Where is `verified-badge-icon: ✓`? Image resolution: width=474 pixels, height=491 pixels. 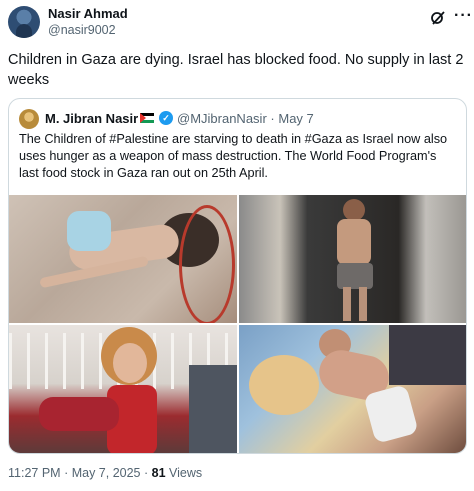 verified-badge-icon: ✓ is located at coordinates (166, 118).